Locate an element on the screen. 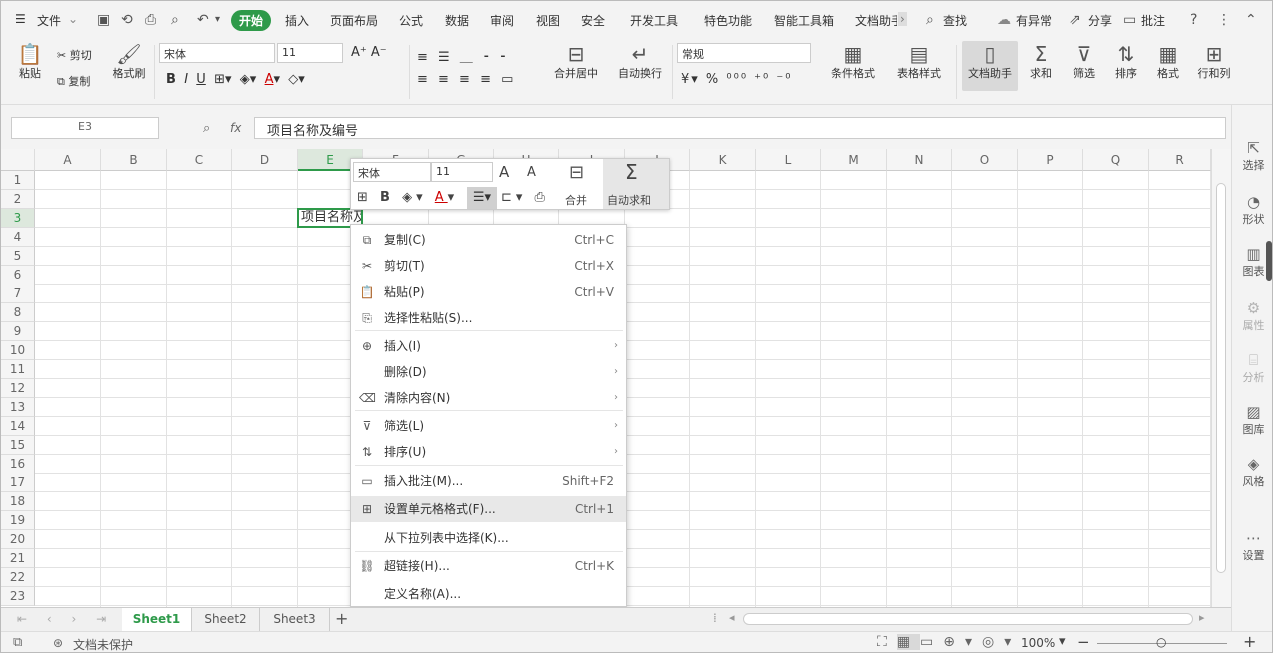 The width and height of the screenshot is (1273, 653). undo-dropdown-icon: ▾ is located at coordinates (217, 19).